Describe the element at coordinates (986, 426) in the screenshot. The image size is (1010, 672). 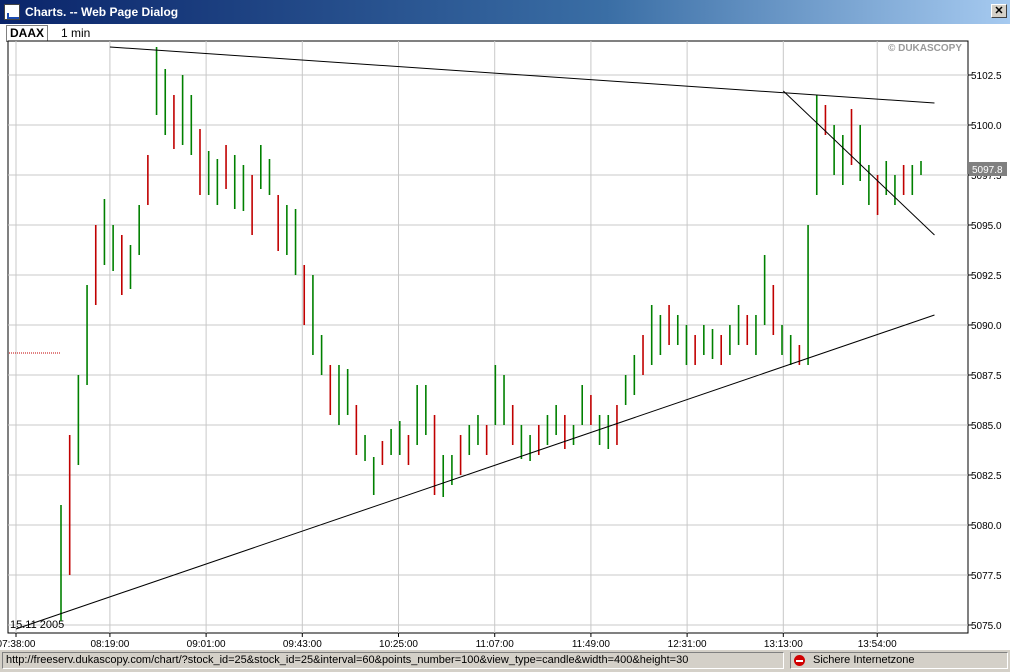
I see `y-tick-label: 5085.0` at that location.